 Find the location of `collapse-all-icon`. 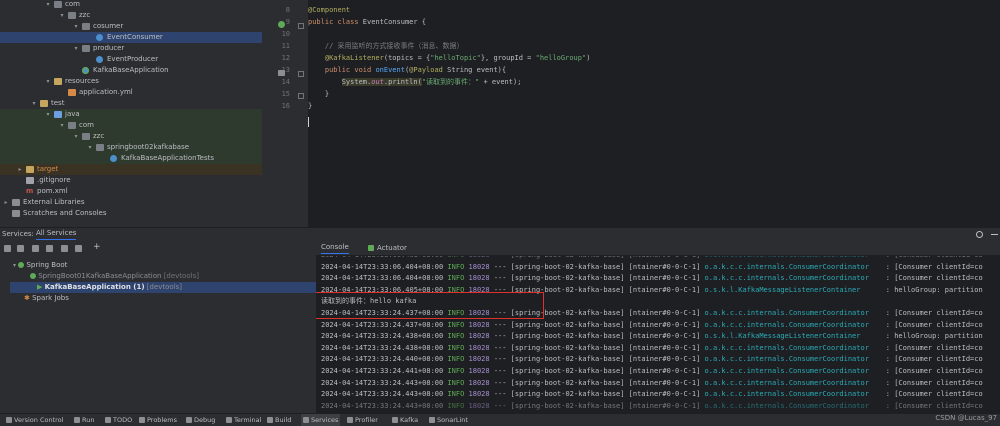

collapse-all-icon is located at coordinates (20, 248).